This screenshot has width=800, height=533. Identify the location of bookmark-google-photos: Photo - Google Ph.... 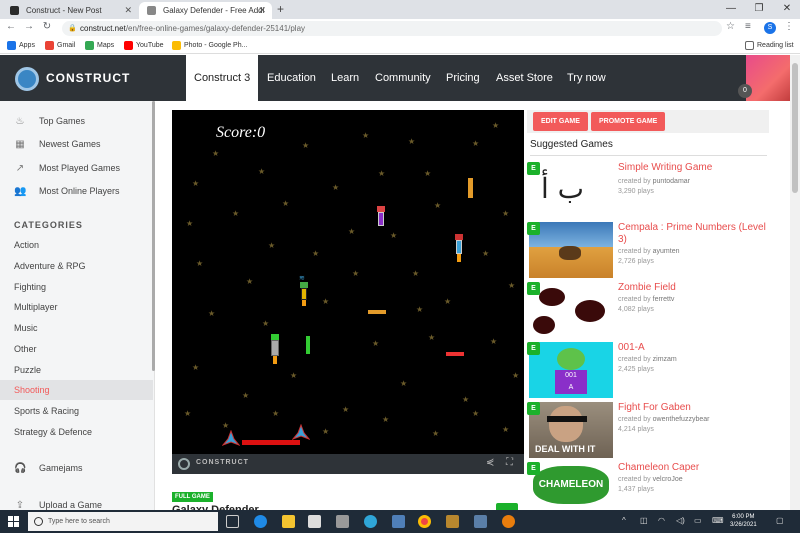
(209, 45).